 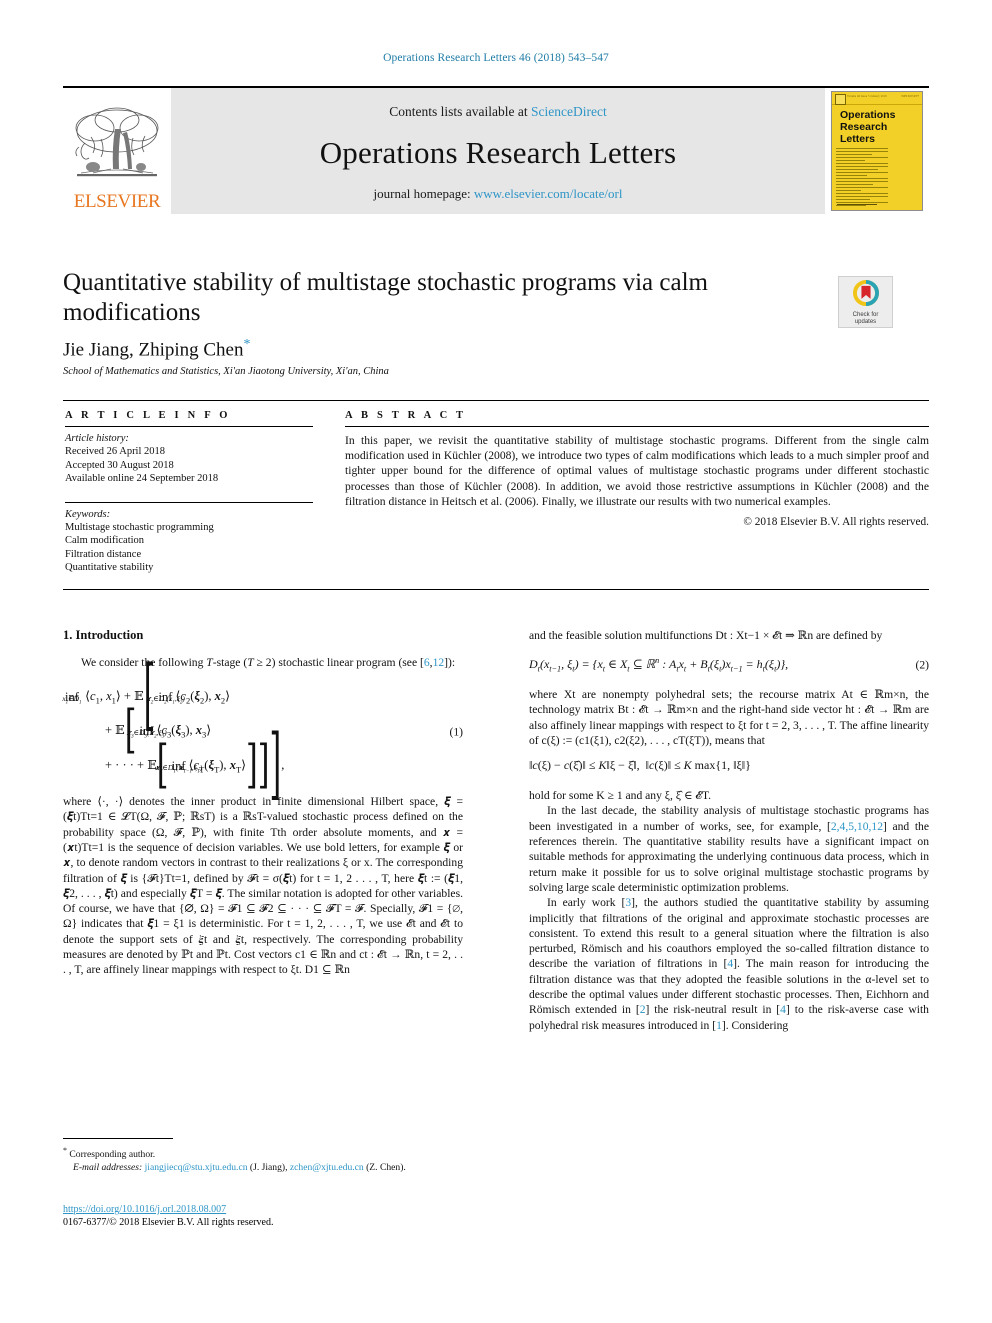 I want to click on elsevier-logo: ELSEVIER, so click(x=117, y=151).